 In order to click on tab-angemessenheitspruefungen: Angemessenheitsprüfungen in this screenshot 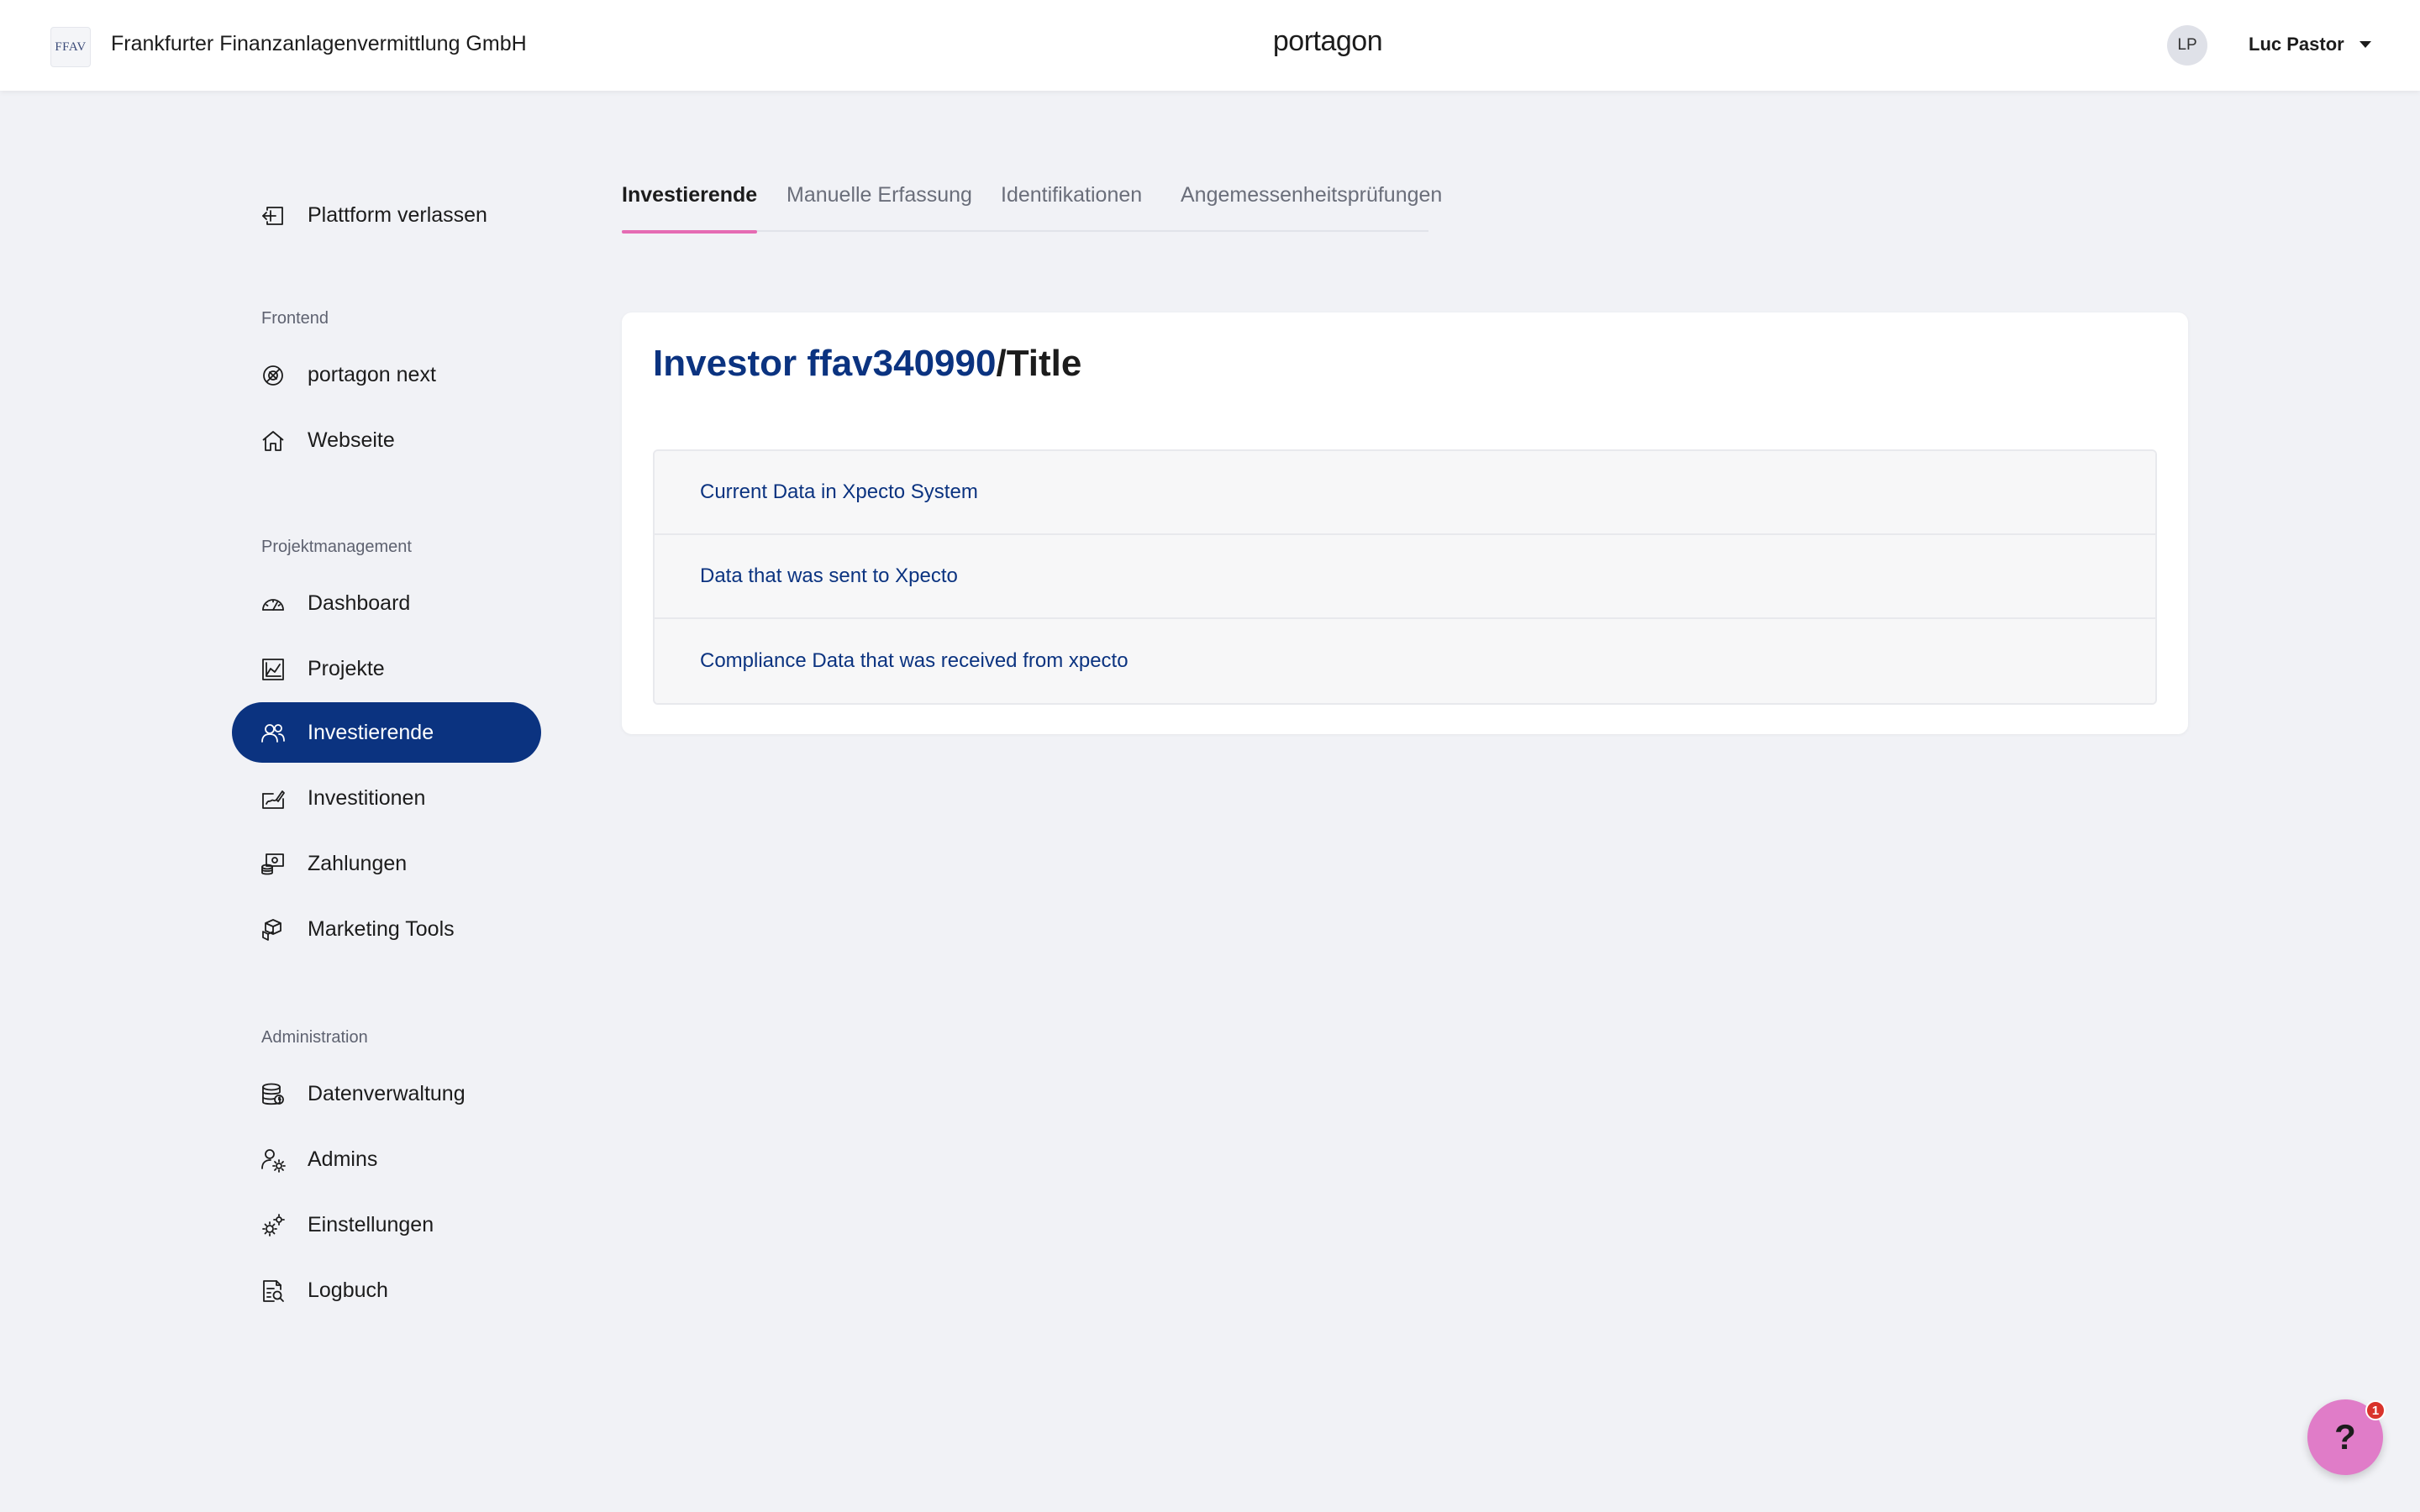, I will do `click(1312, 207)`.